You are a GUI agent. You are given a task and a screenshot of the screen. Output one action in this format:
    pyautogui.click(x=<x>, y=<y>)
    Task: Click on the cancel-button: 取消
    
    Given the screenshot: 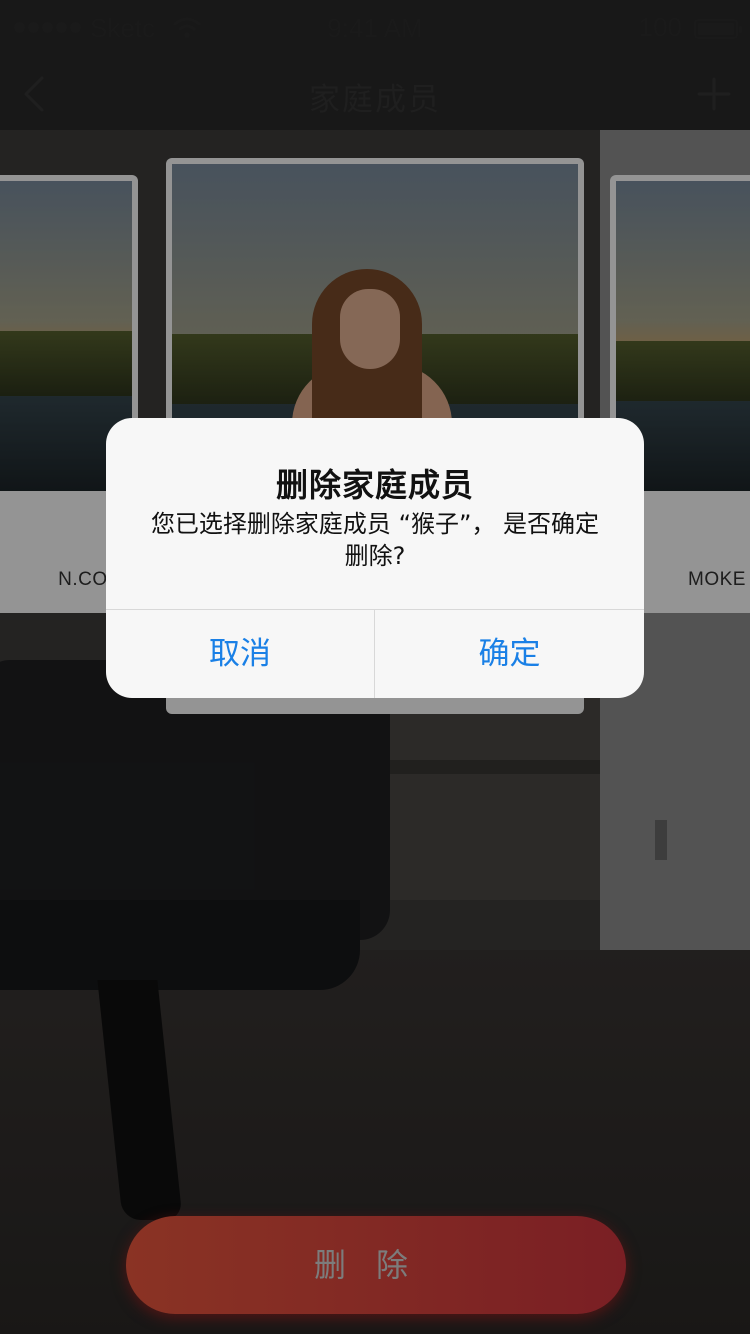 What is the action you would take?
    pyautogui.click(x=240, y=654)
    